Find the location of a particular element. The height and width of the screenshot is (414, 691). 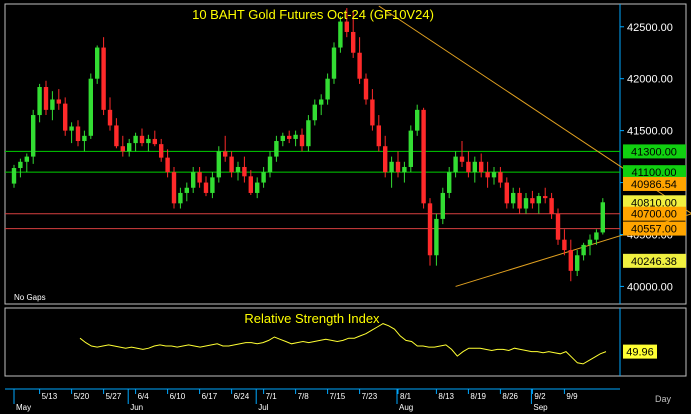

y-tick-label: 40000.00 is located at coordinates (650, 287).